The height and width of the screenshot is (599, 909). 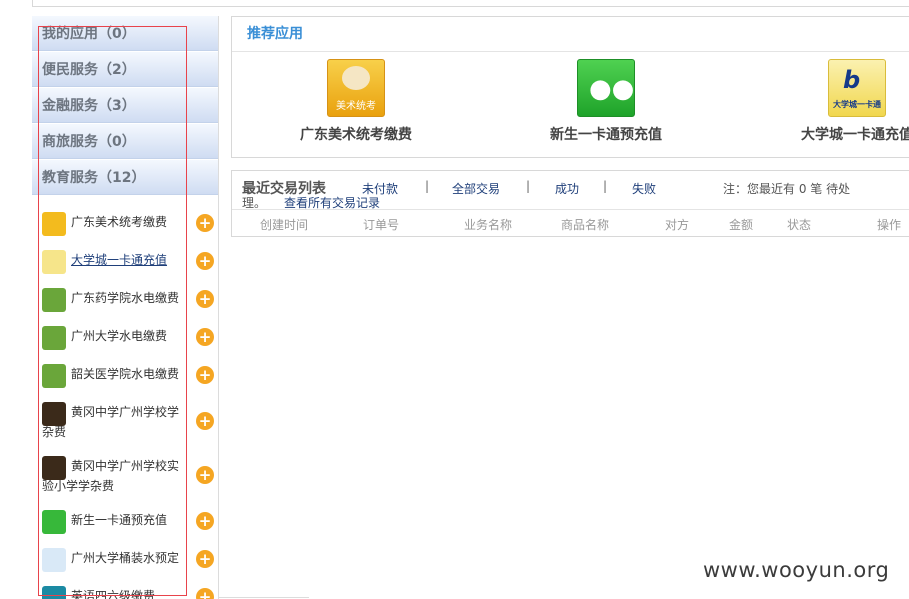 What do you see at coordinates (125, 559) in the screenshot?
I see `app-item-bottled-water: 广州大学桶装水预定 +` at bounding box center [125, 559].